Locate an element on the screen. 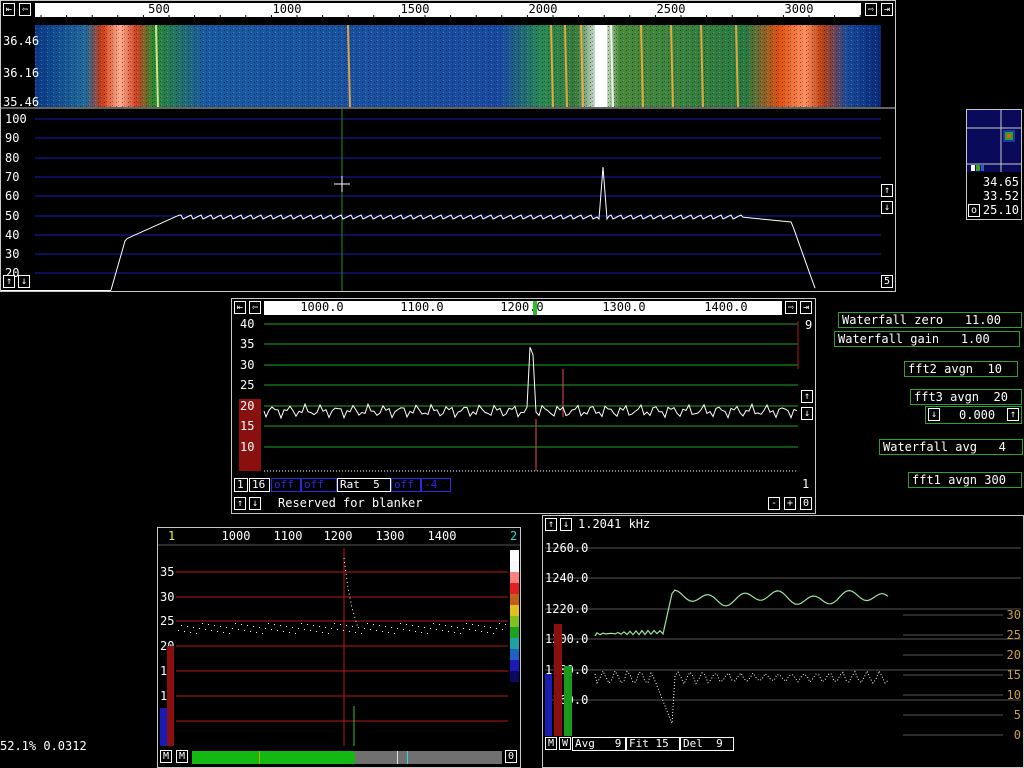 This screenshot has height=768, width=1024. main-db-label: 80 is located at coordinates (12, 158).